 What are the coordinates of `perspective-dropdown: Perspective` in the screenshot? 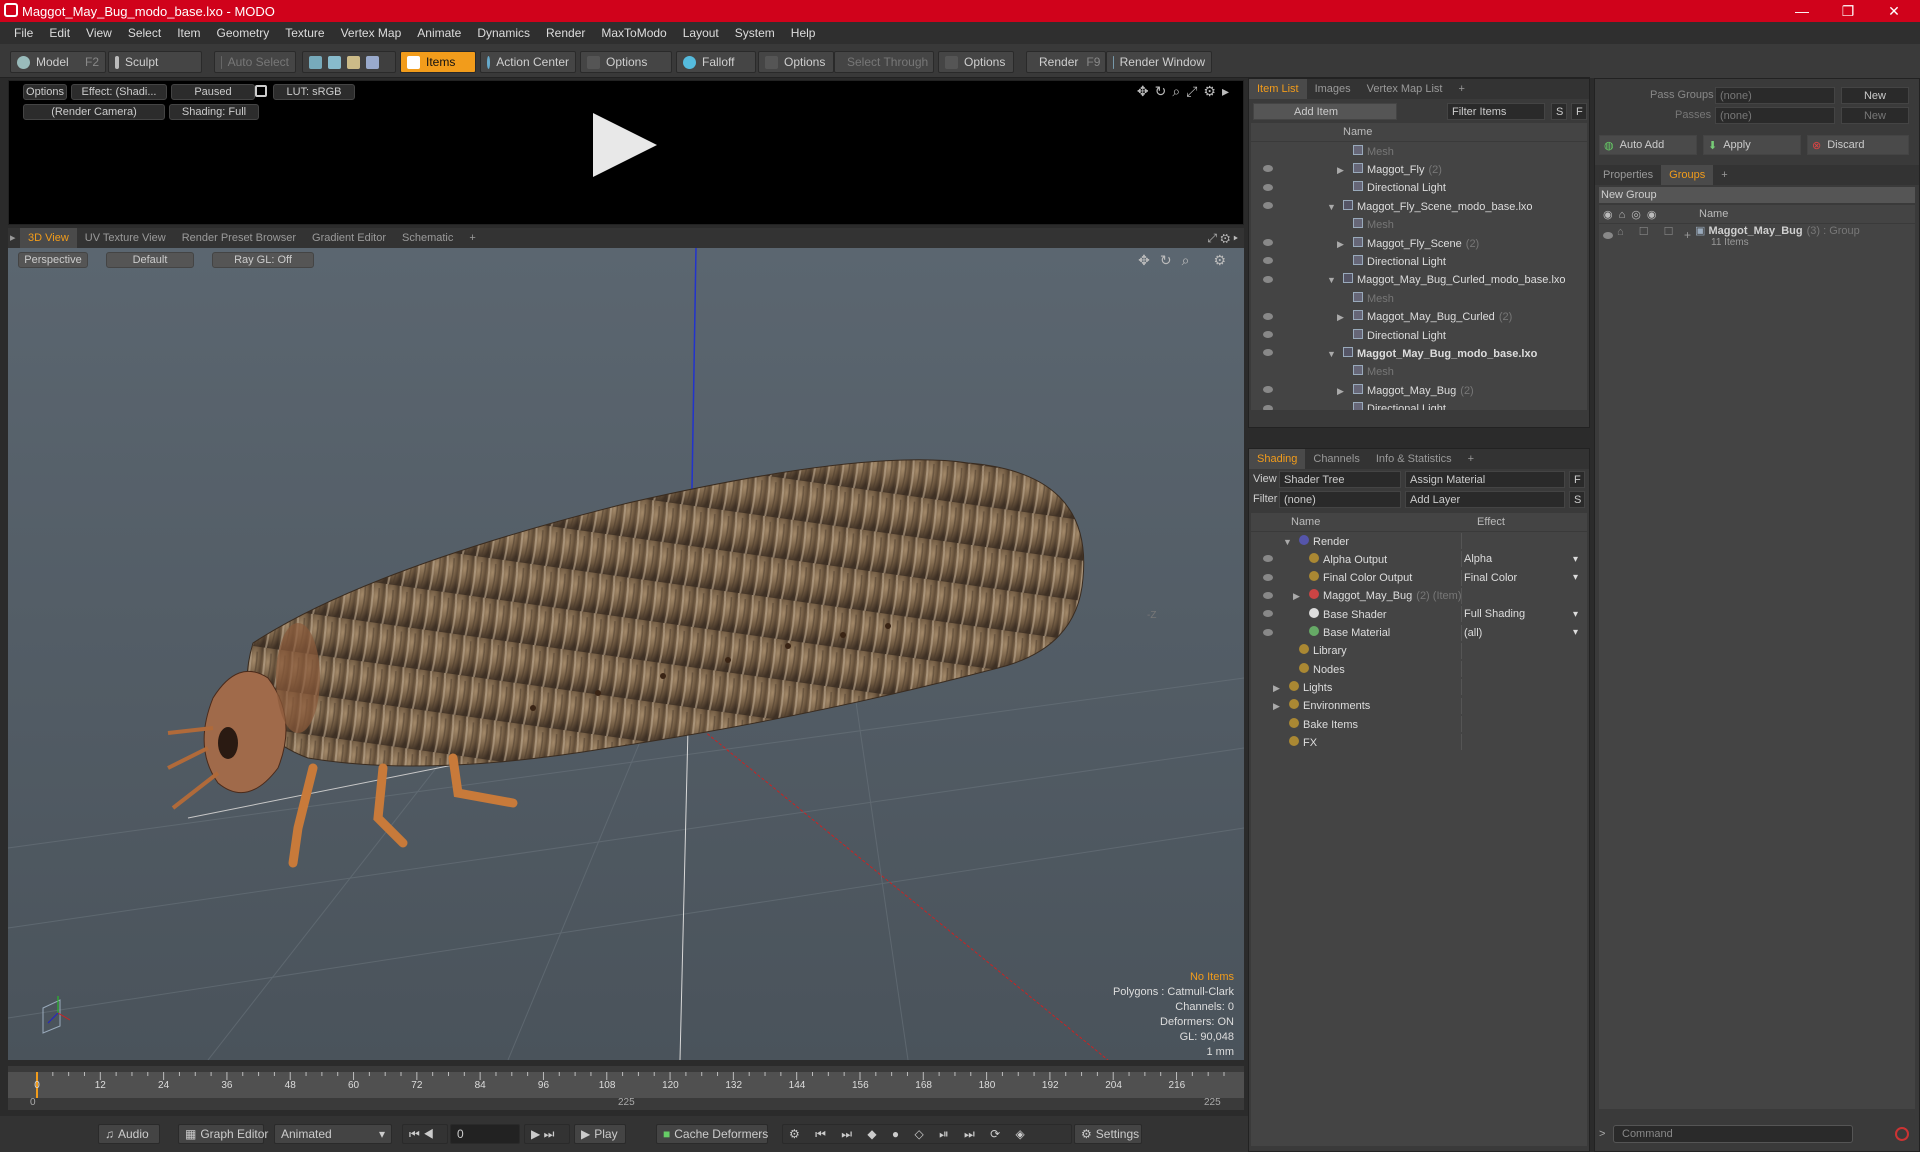 It's located at (53, 260).